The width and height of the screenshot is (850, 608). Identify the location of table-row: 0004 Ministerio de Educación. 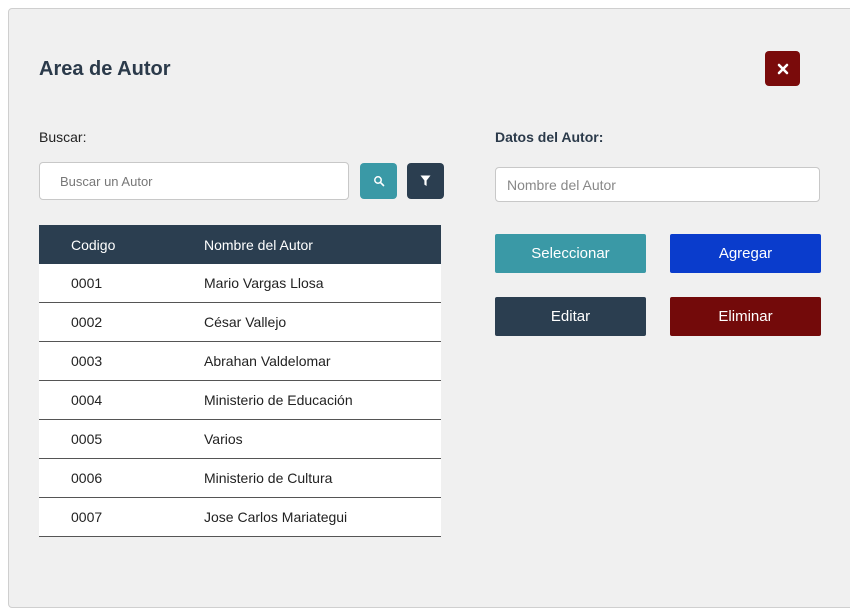
(240, 400).